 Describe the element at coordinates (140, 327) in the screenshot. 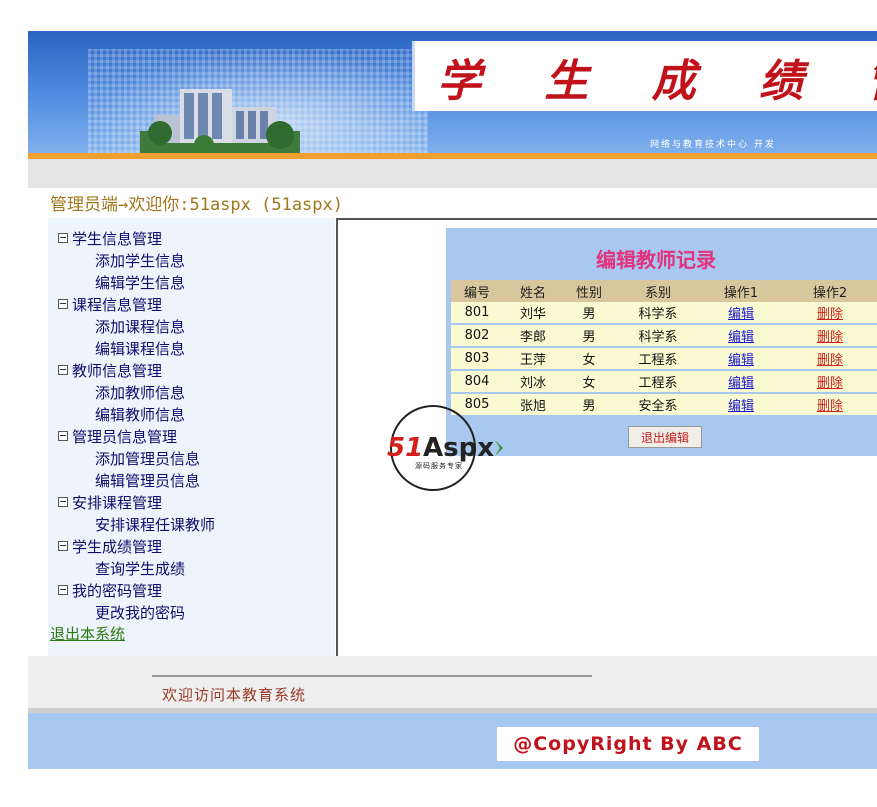

I see `tree-item-label: 添加课程信息` at that location.